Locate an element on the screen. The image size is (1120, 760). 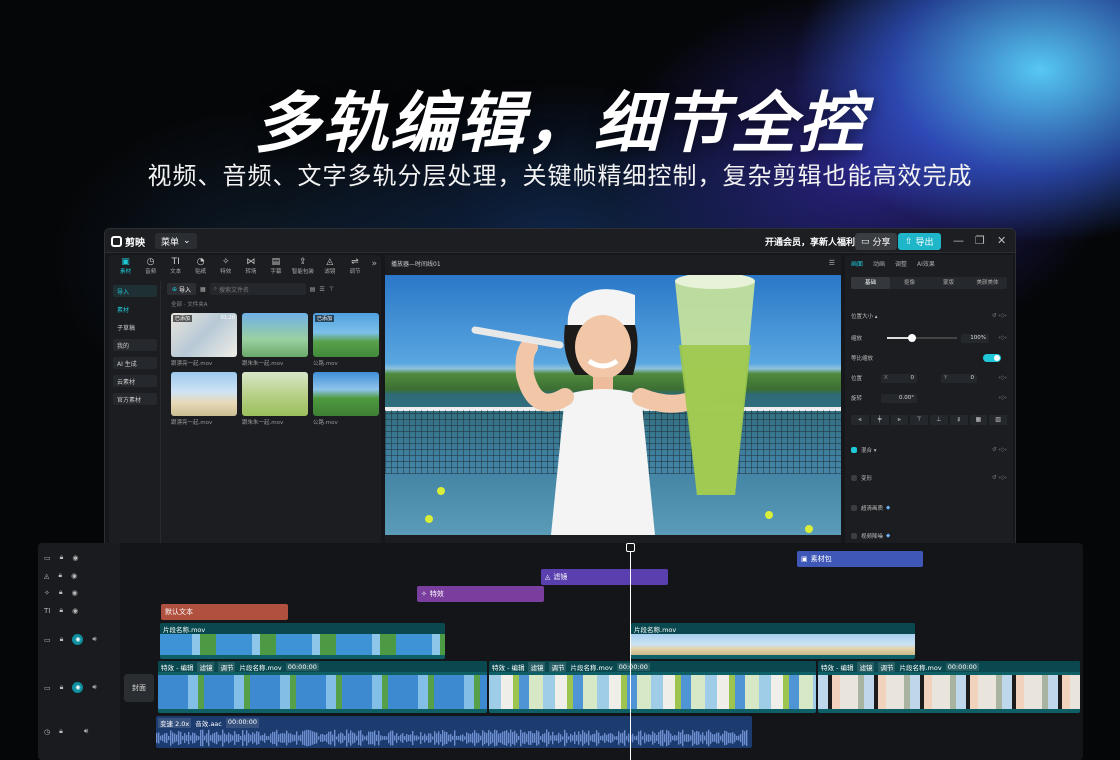
sidebar-item-subdraft: 子草稿 is located at coordinates (135, 327).